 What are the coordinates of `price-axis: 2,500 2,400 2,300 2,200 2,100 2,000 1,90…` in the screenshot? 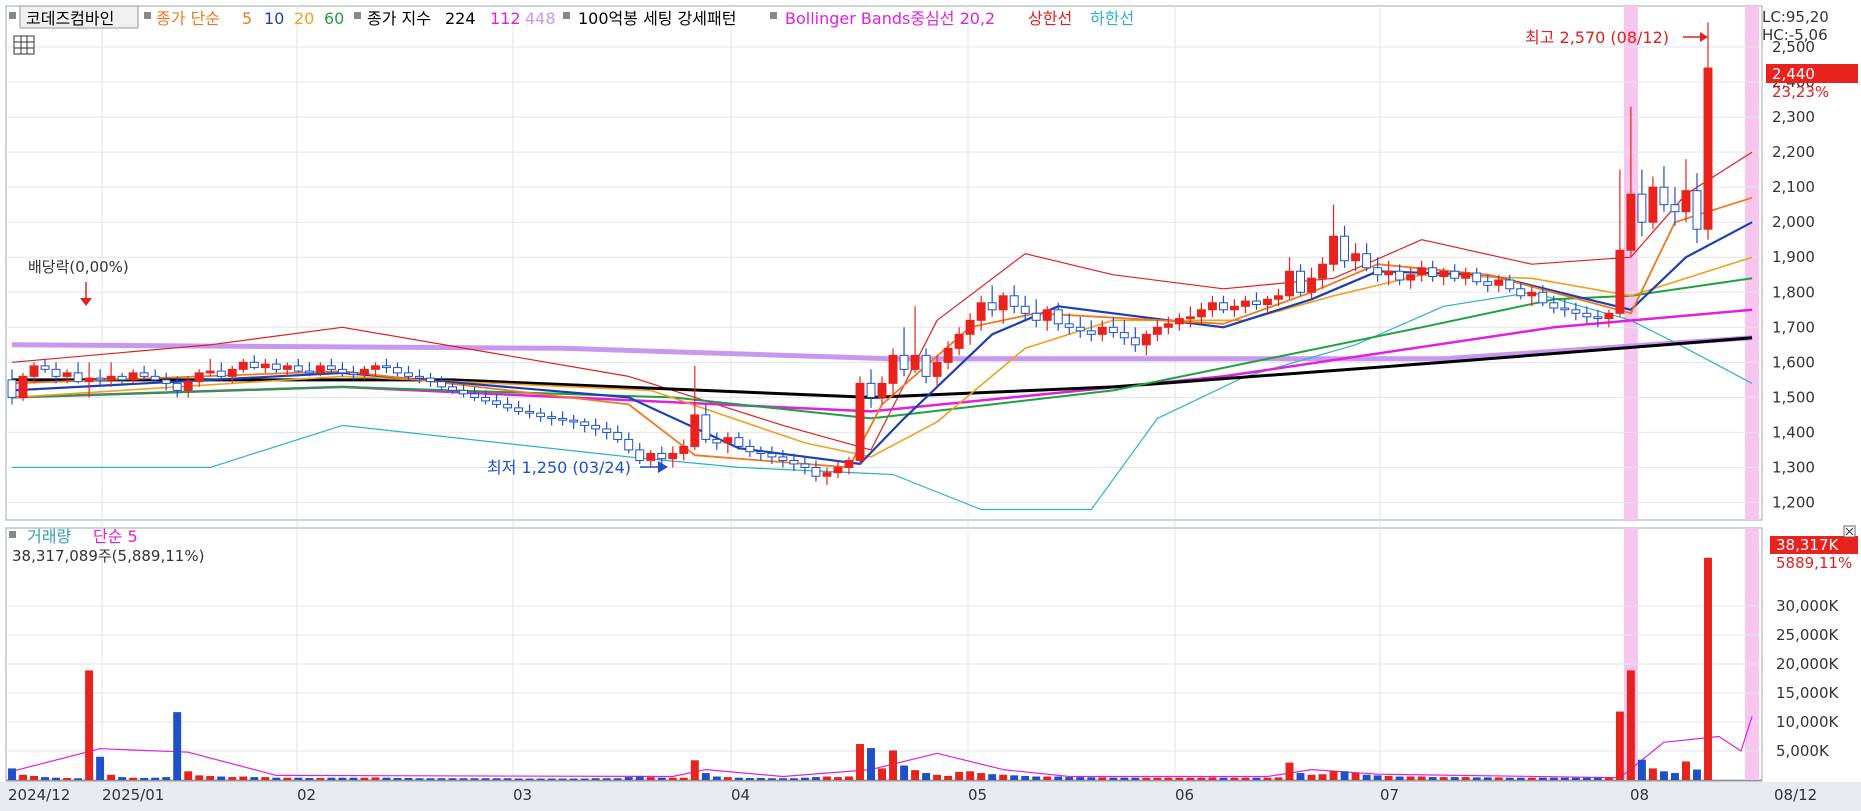 It's located at (1793, 274).